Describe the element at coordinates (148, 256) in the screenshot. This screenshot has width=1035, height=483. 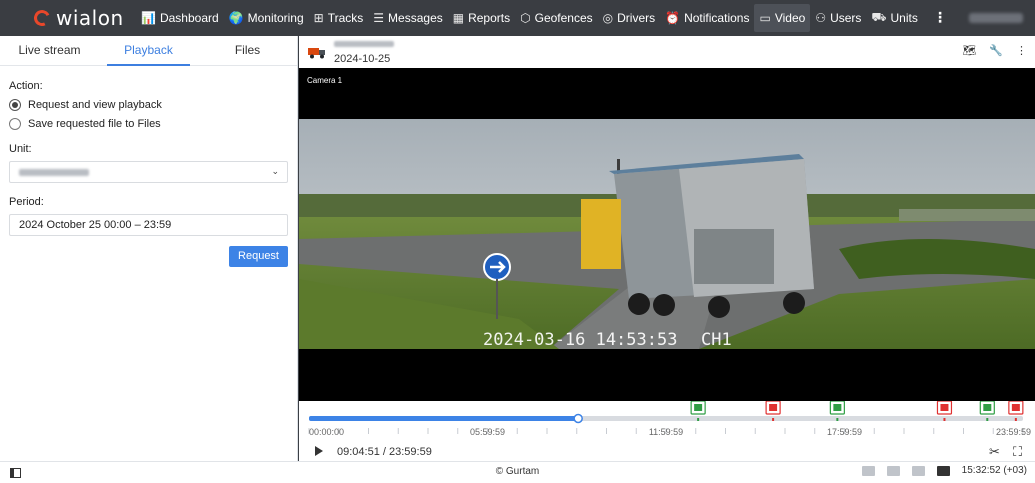
I see `request-button-row: Request` at that location.